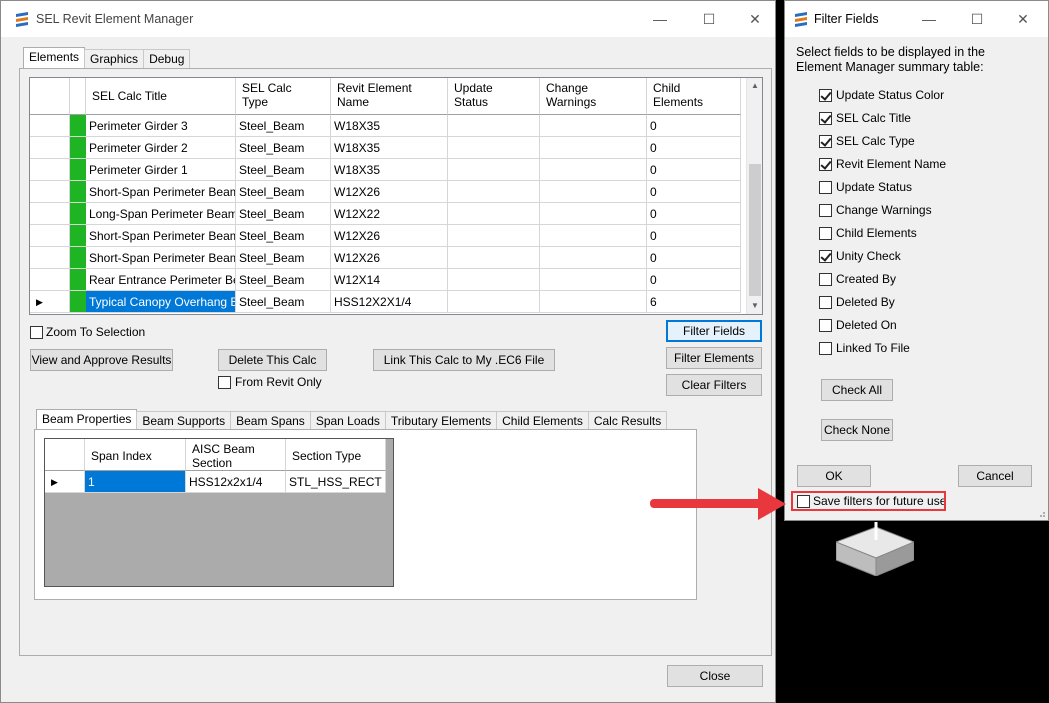 The width and height of the screenshot is (1049, 703). Describe the element at coordinates (161, 126) in the screenshot. I see `title-cell: Perimeter Girder 3` at that location.